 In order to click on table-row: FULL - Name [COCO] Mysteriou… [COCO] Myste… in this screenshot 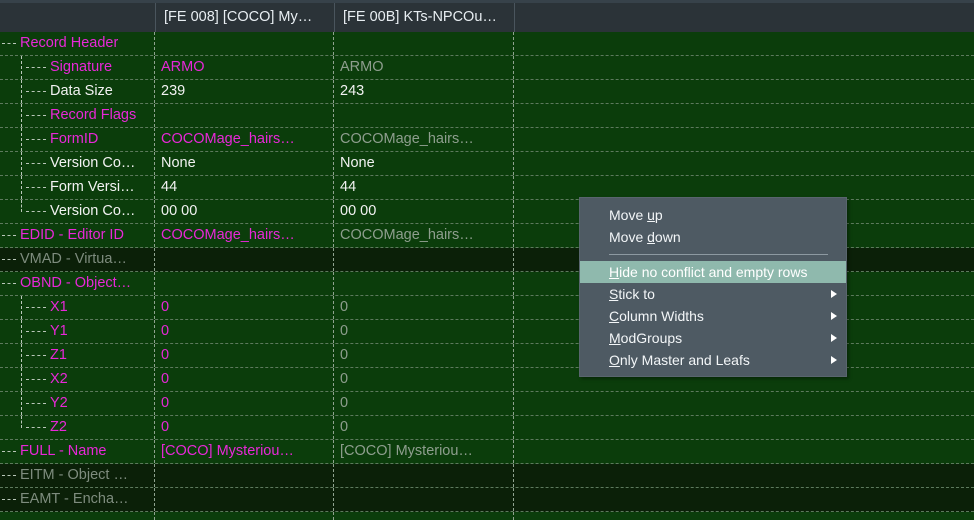, I will do `click(487, 452)`.